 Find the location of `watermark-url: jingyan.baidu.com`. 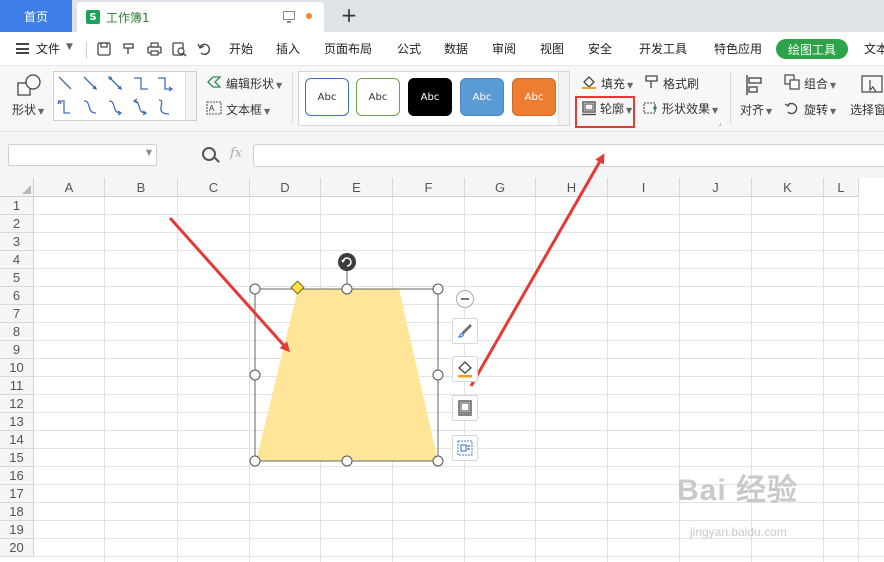

watermark-url: jingyan.baidu.com is located at coordinates (738, 532).